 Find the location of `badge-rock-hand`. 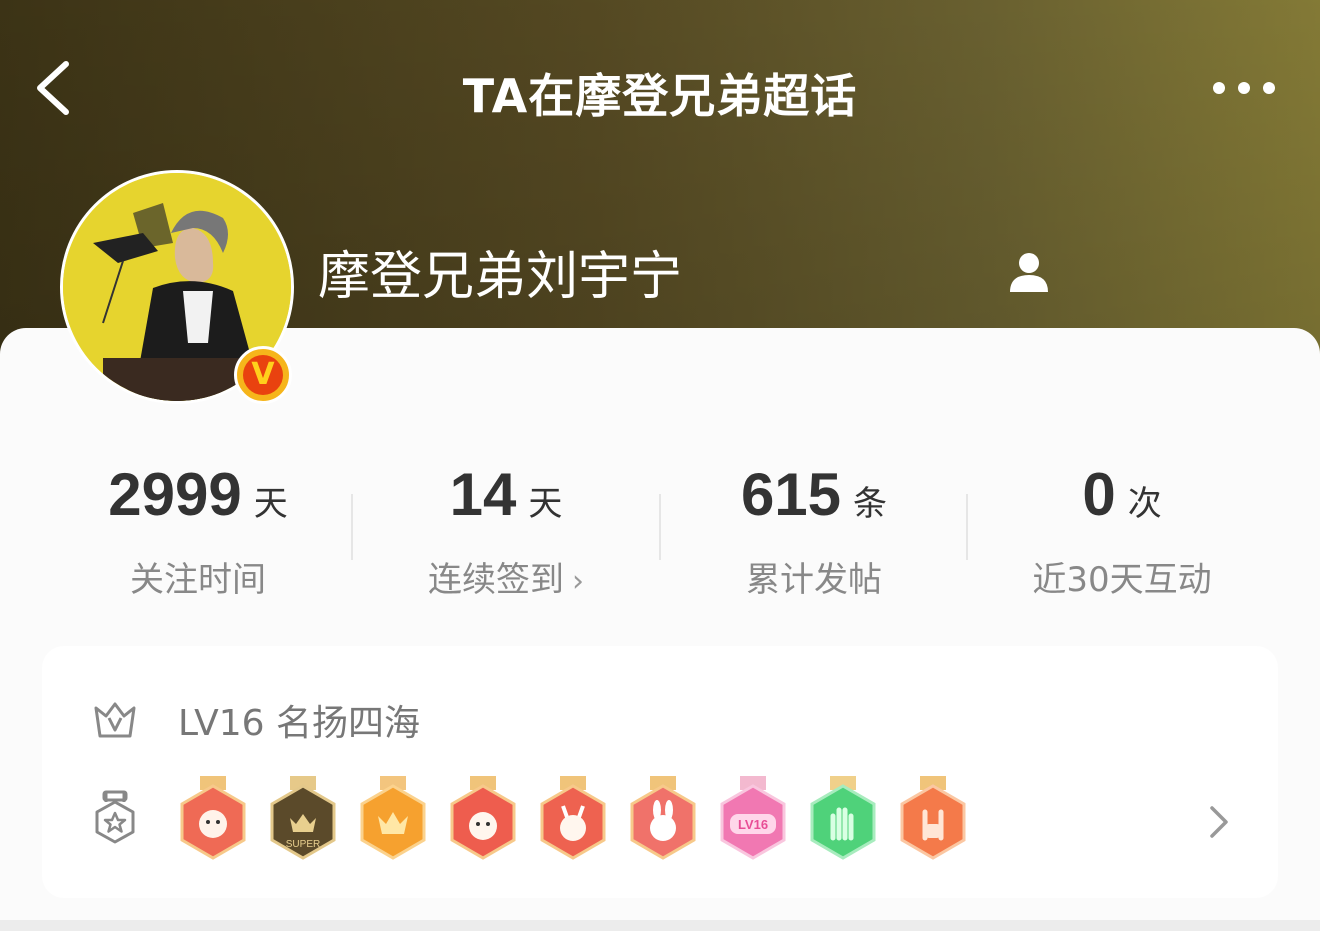

badge-rock-hand is located at coordinates (933, 819).